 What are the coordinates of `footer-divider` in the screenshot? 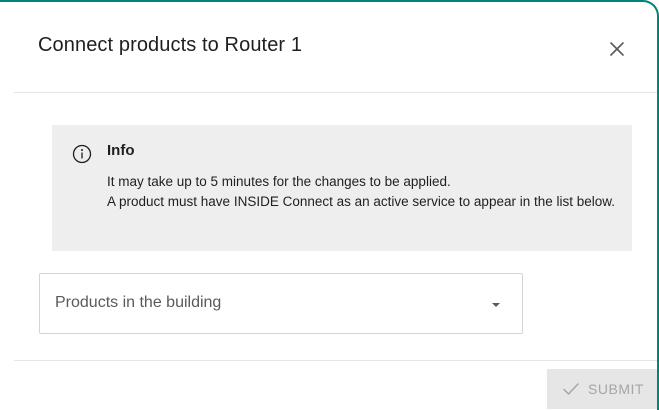 It's located at (335, 360).